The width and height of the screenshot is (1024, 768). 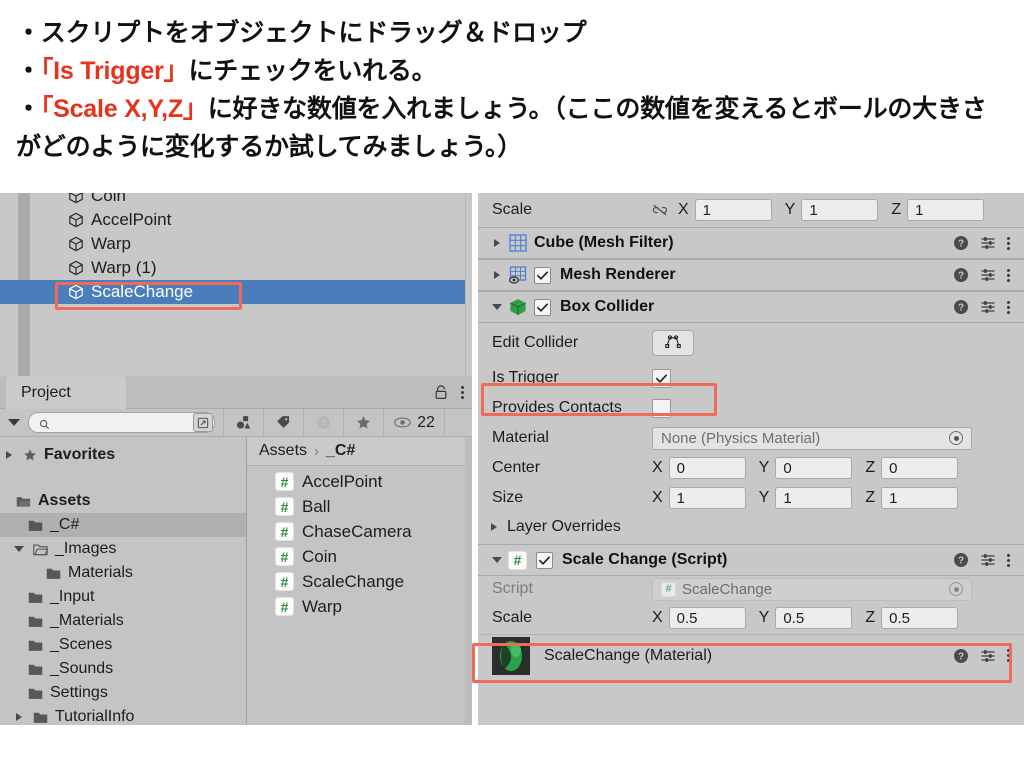 I want to click on asset-item-warp: # Warp, so click(x=373, y=606).